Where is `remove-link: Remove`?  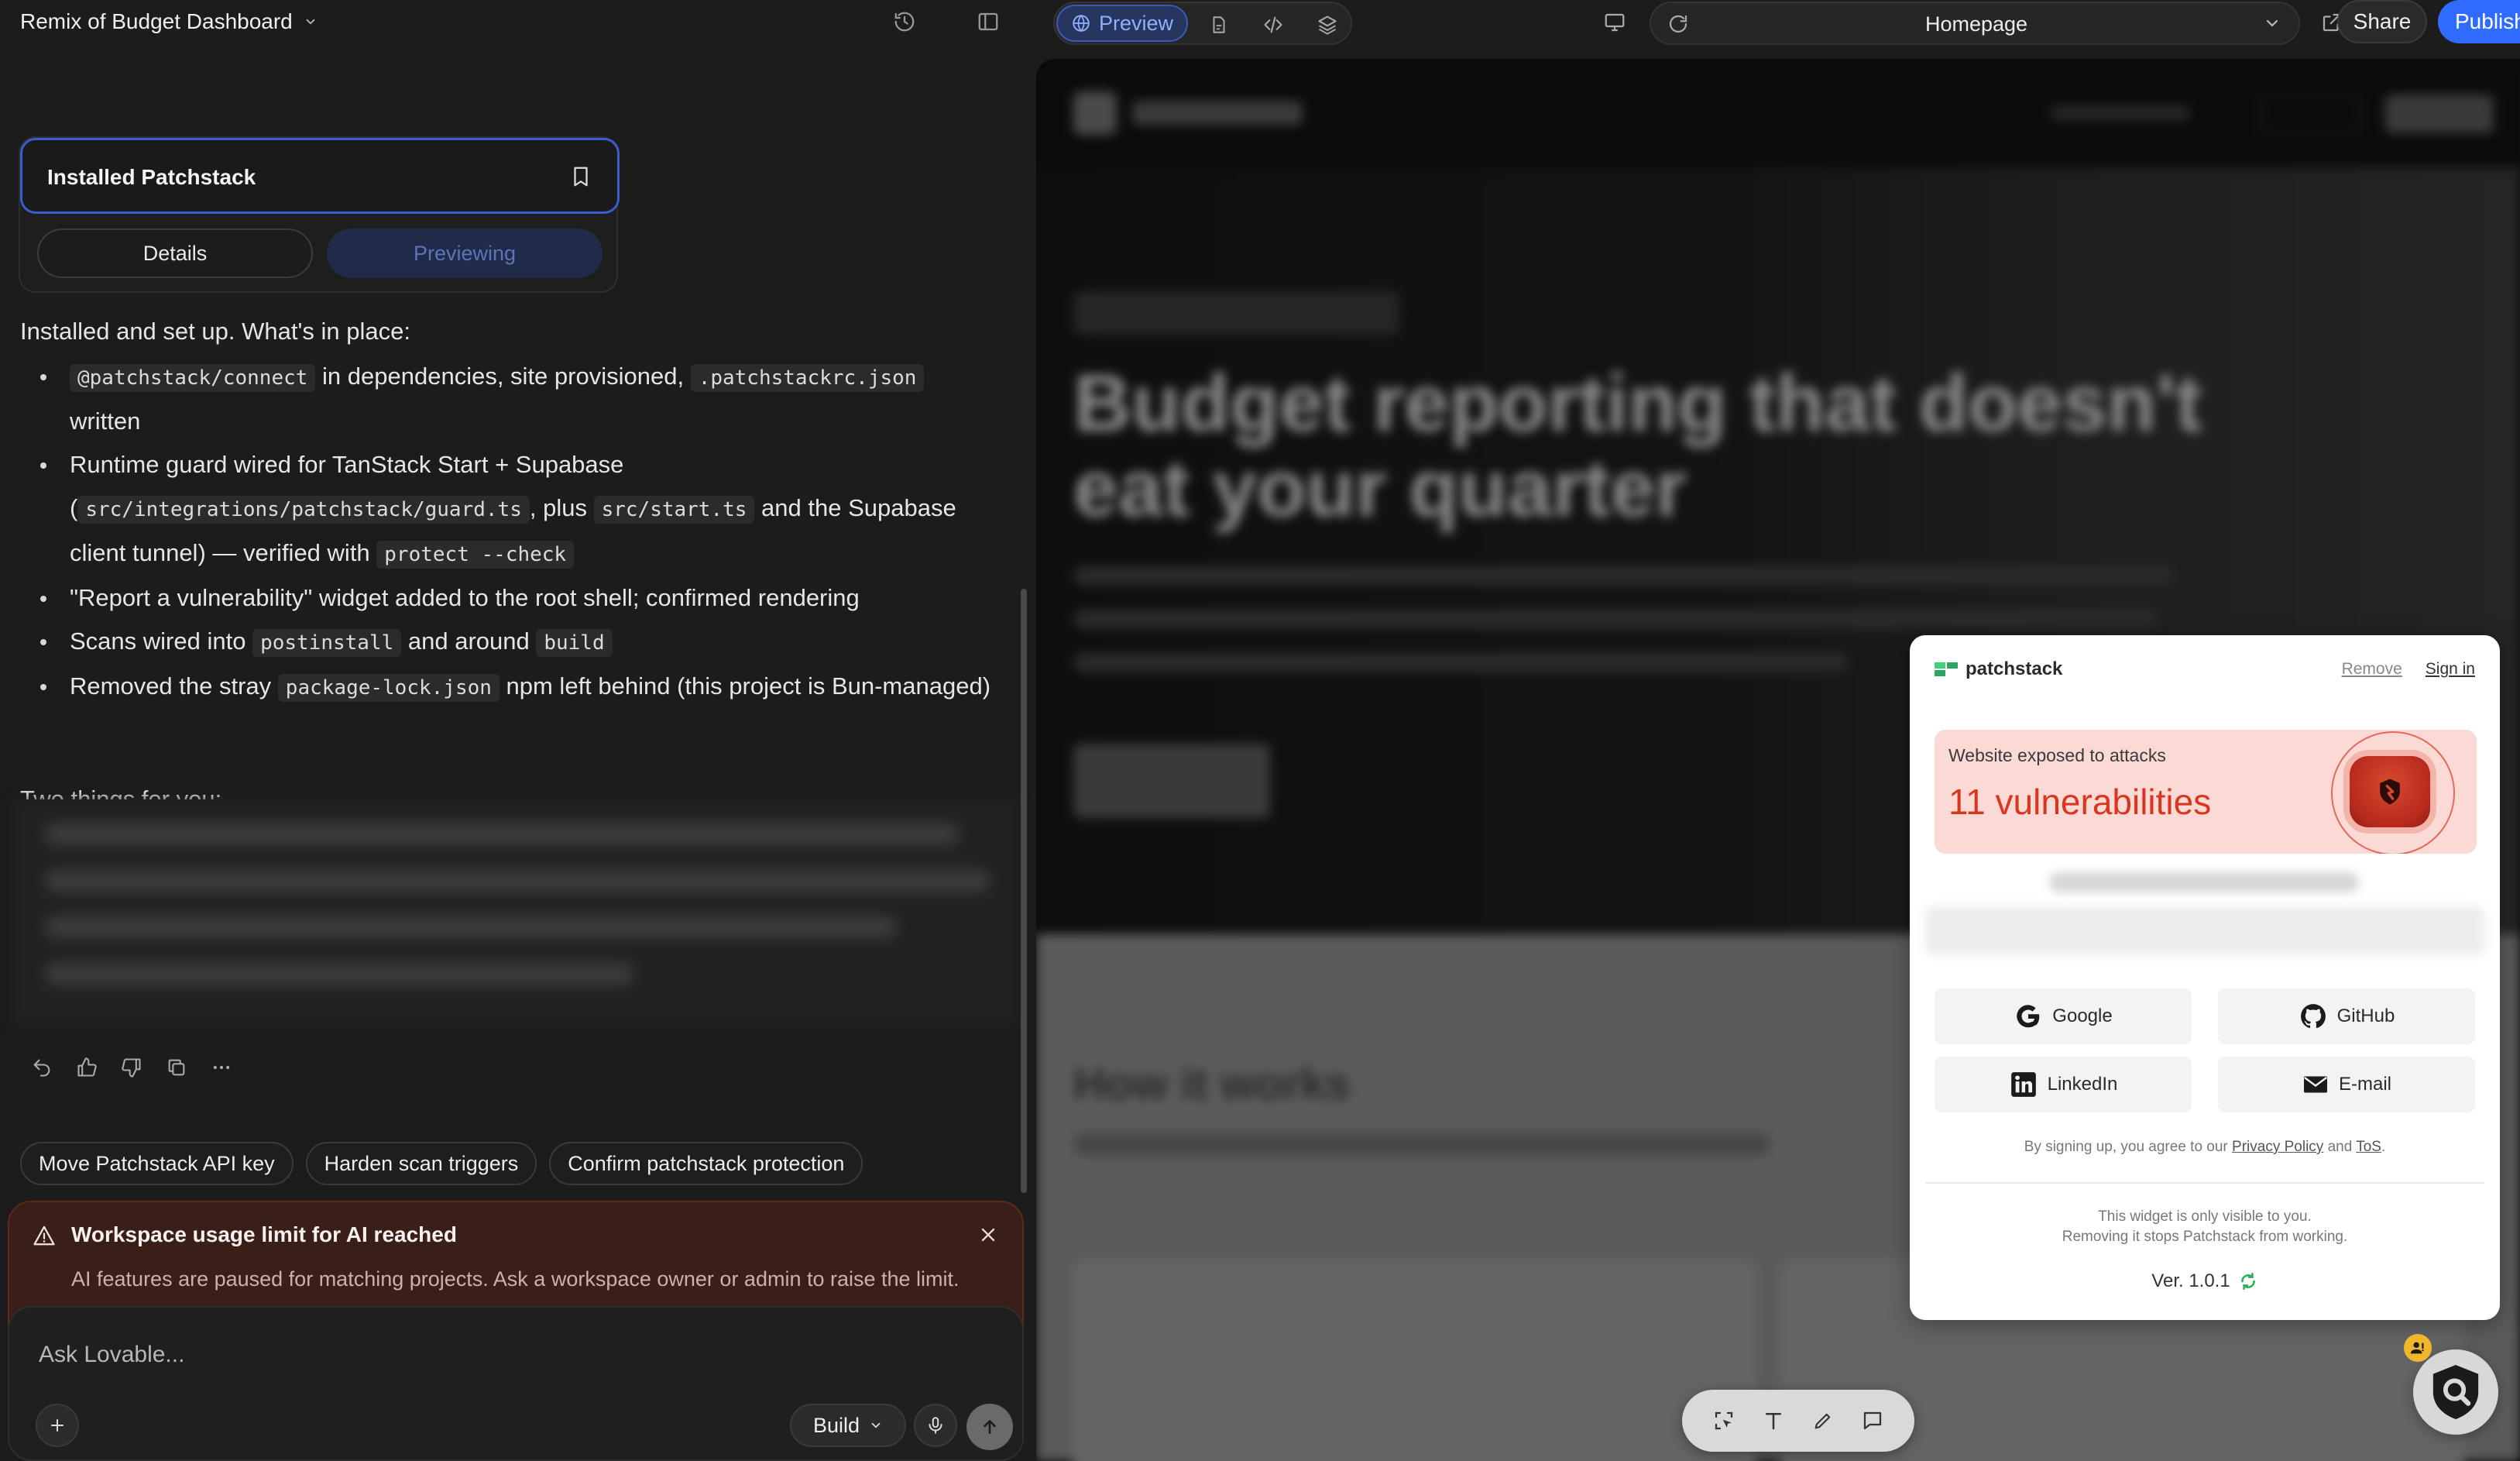 remove-link: Remove is located at coordinates (2372, 669).